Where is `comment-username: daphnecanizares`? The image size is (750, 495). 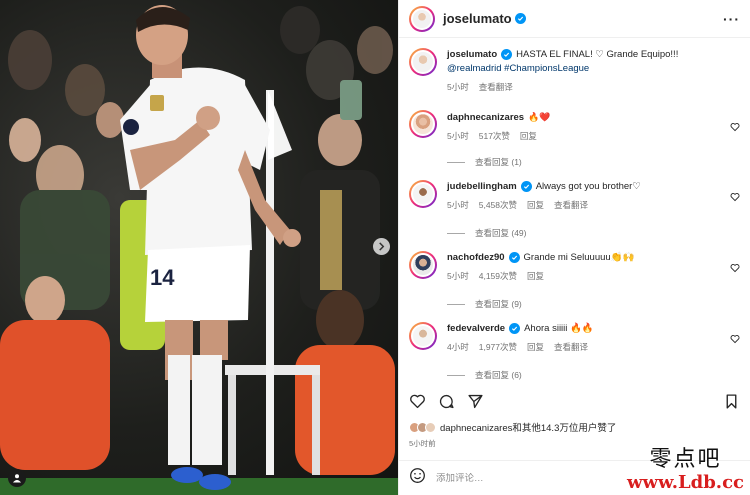
comment-username: daphnecanizares is located at coordinates (485, 117).